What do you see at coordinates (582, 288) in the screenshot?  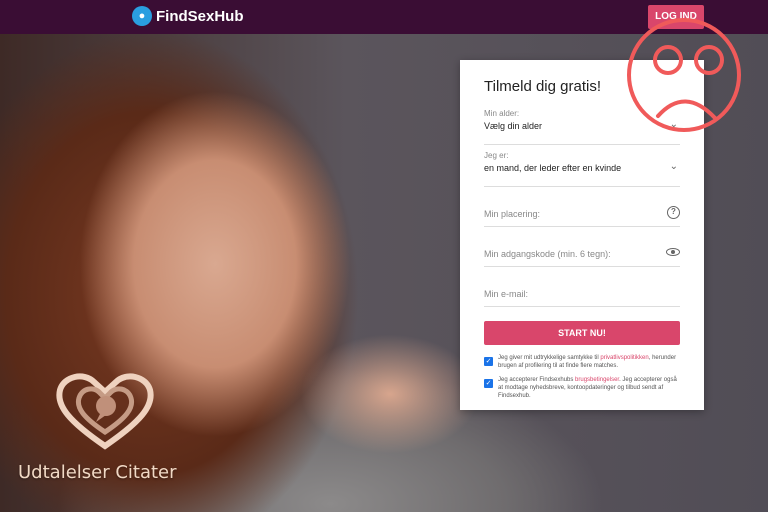 I see `email-input: Min e-mail:` at bounding box center [582, 288].